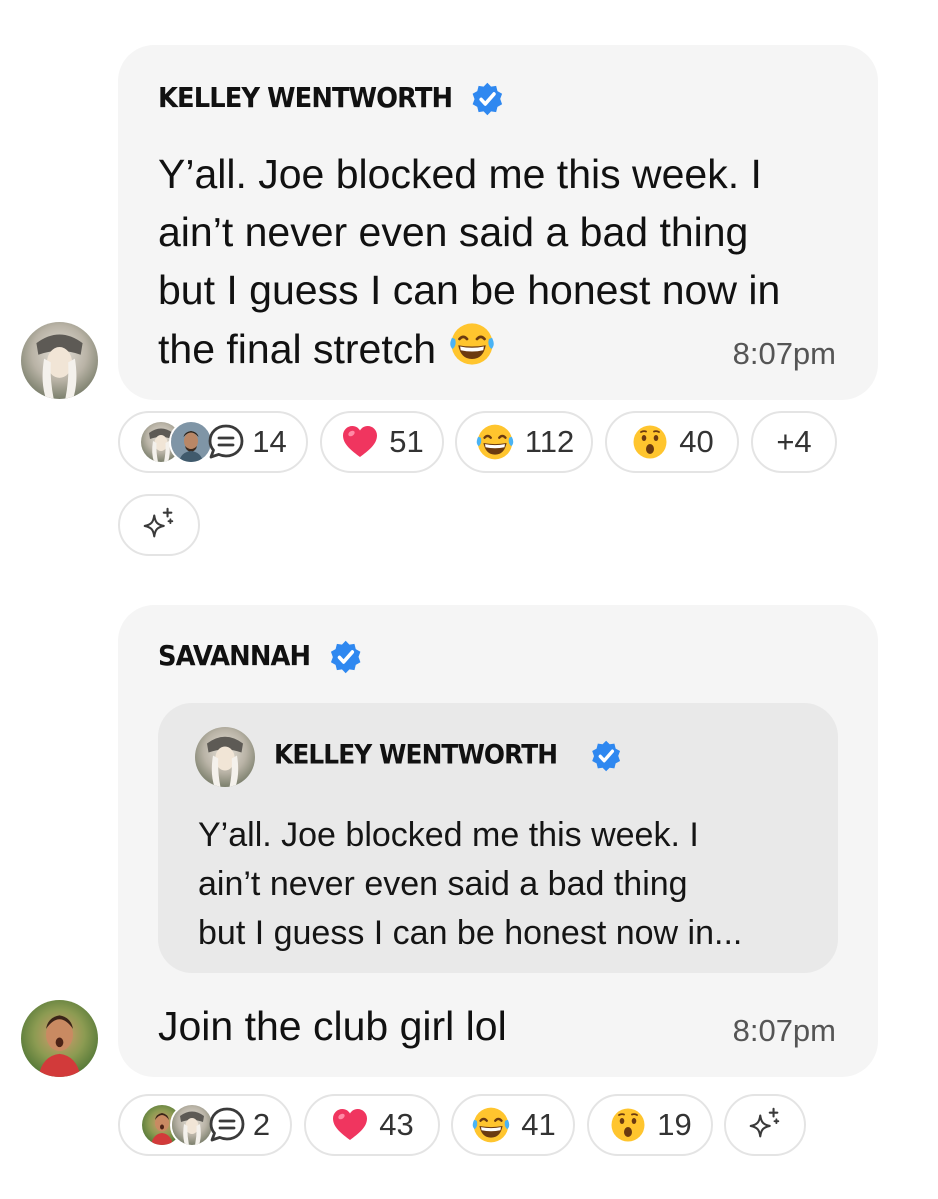  Describe the element at coordinates (448, 835) in the screenshot. I see `quote-line: Y’all. Joe blocked me this week. I` at that location.